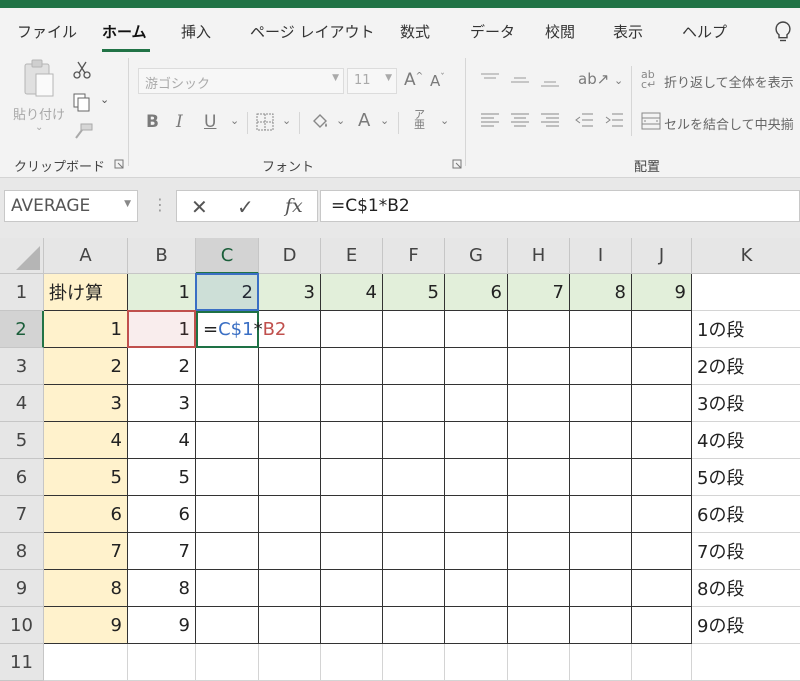 Image resolution: width=800 pixels, height=681 pixels. What do you see at coordinates (746, 292) in the screenshot?
I see `cell-k1` at bounding box center [746, 292].